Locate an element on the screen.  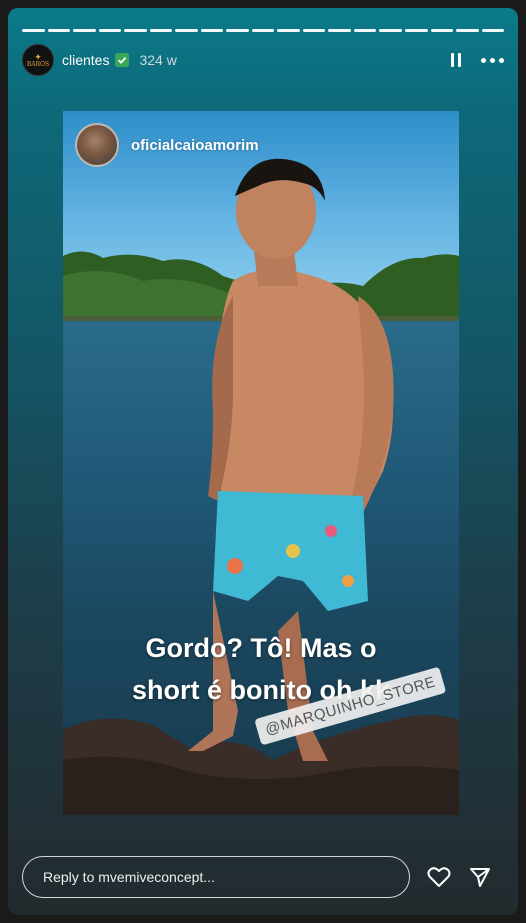
story-progress-bar is located at coordinates (263, 30).